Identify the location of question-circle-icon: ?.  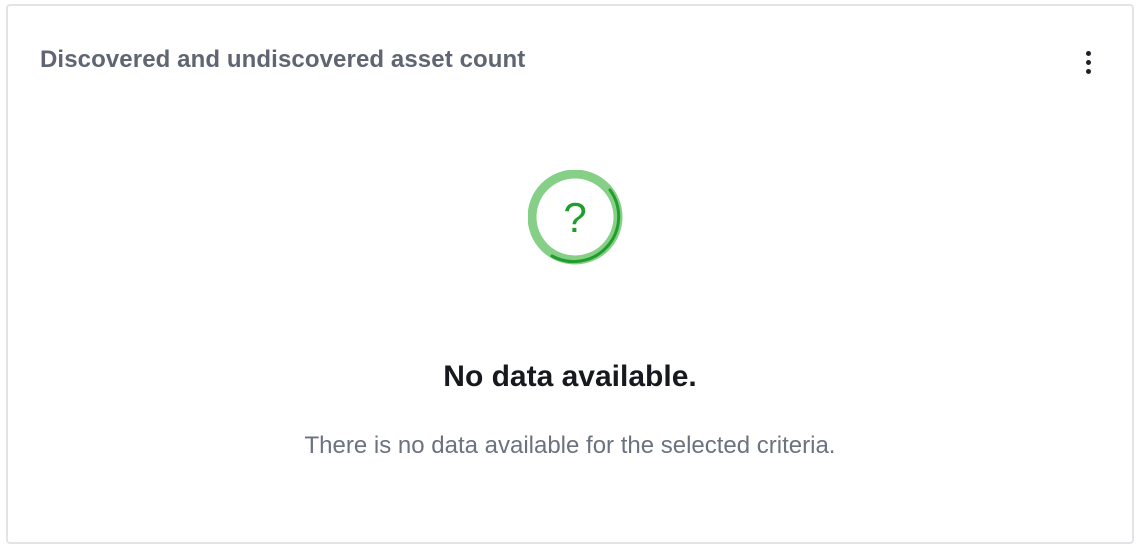
(576, 218).